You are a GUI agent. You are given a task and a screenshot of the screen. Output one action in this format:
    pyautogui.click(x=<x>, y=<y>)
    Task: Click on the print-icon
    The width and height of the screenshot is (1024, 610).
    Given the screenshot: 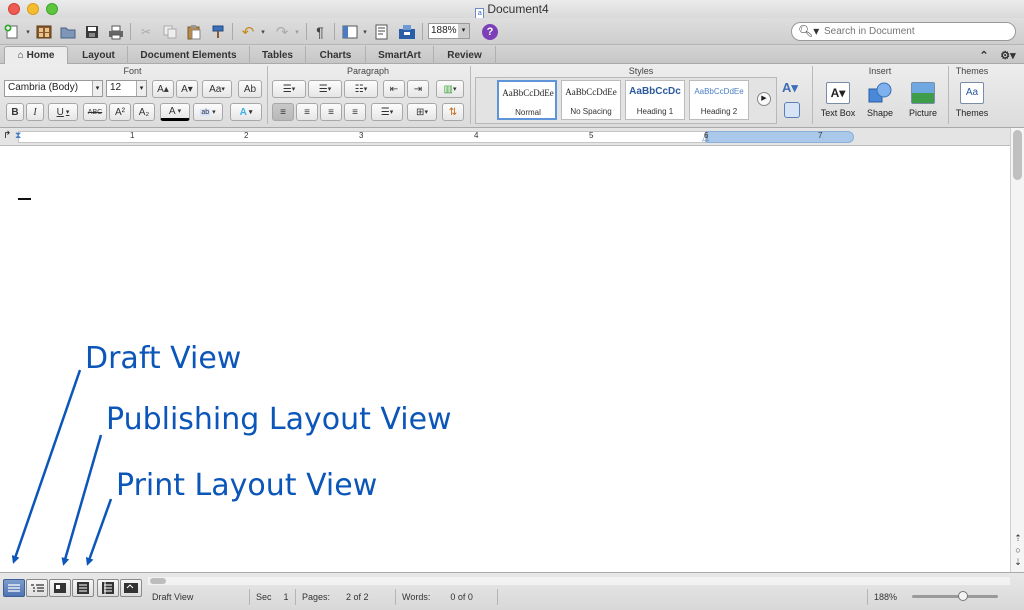 What is the action you would take?
    pyautogui.click(x=116, y=31)
    